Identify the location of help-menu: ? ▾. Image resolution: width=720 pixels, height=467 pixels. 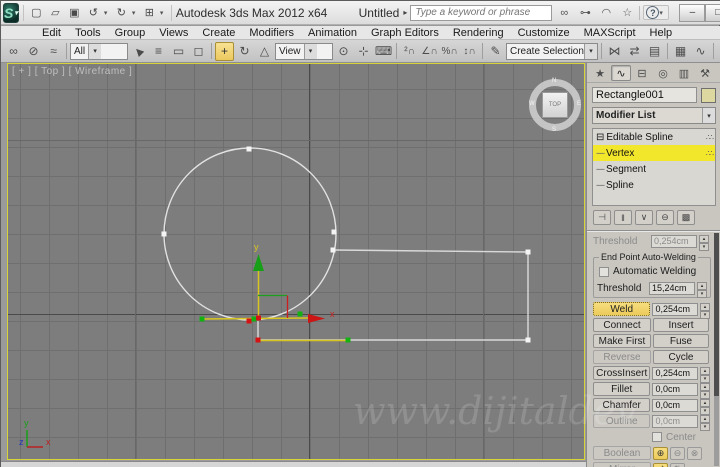
(656, 12).